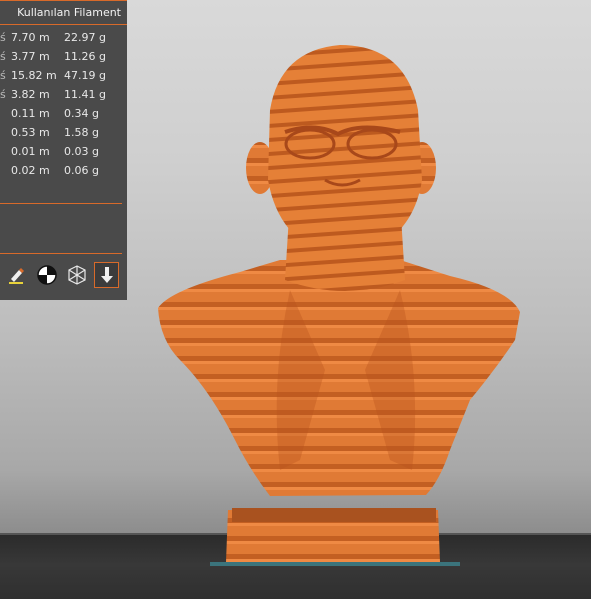 This screenshot has width=591, height=599. Describe the element at coordinates (30, 56) in the screenshot. I see `filament-length: 3.77 m` at that location.